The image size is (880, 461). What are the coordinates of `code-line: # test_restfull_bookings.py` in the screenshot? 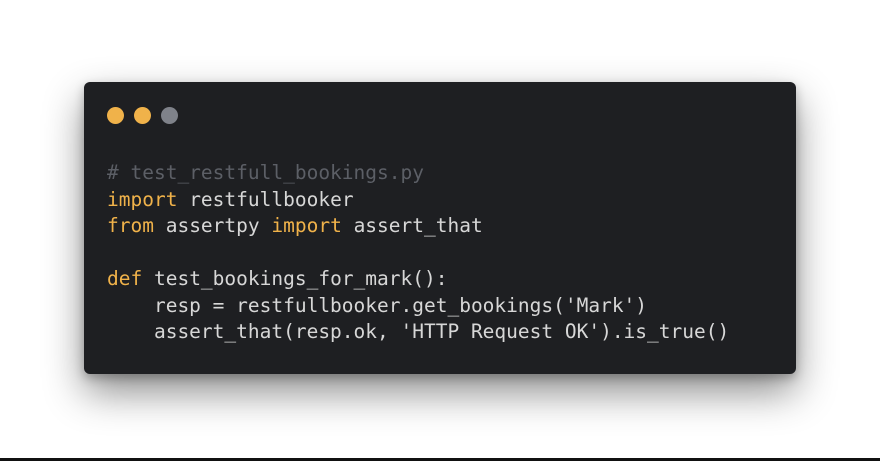 It's located at (418, 173).